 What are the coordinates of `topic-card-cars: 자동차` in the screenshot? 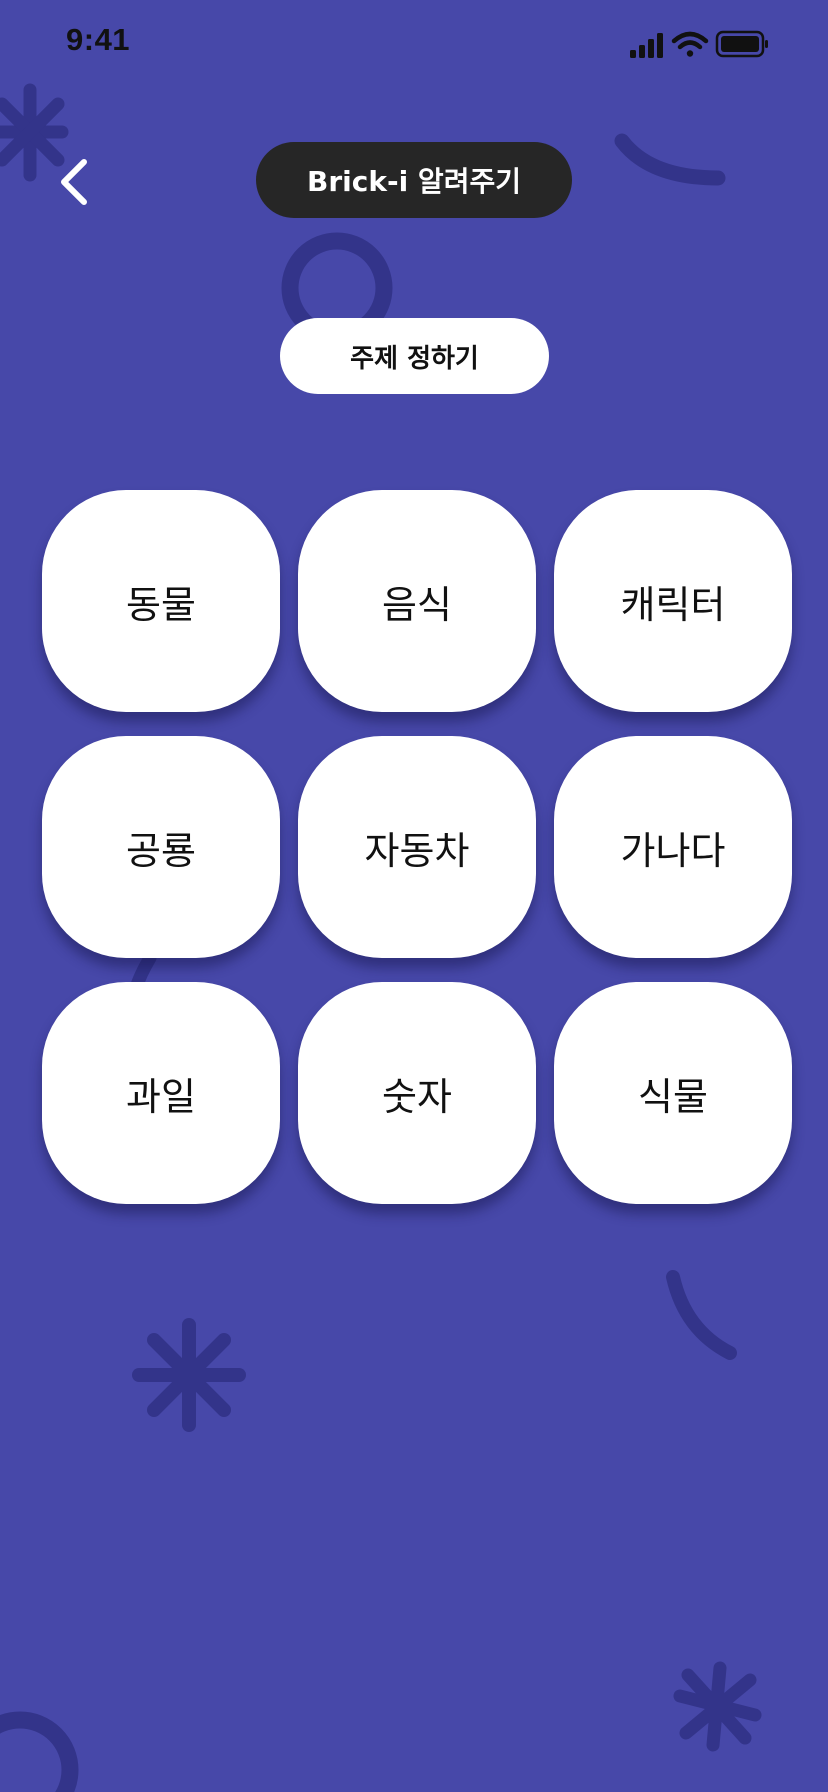 It's located at (417, 847).